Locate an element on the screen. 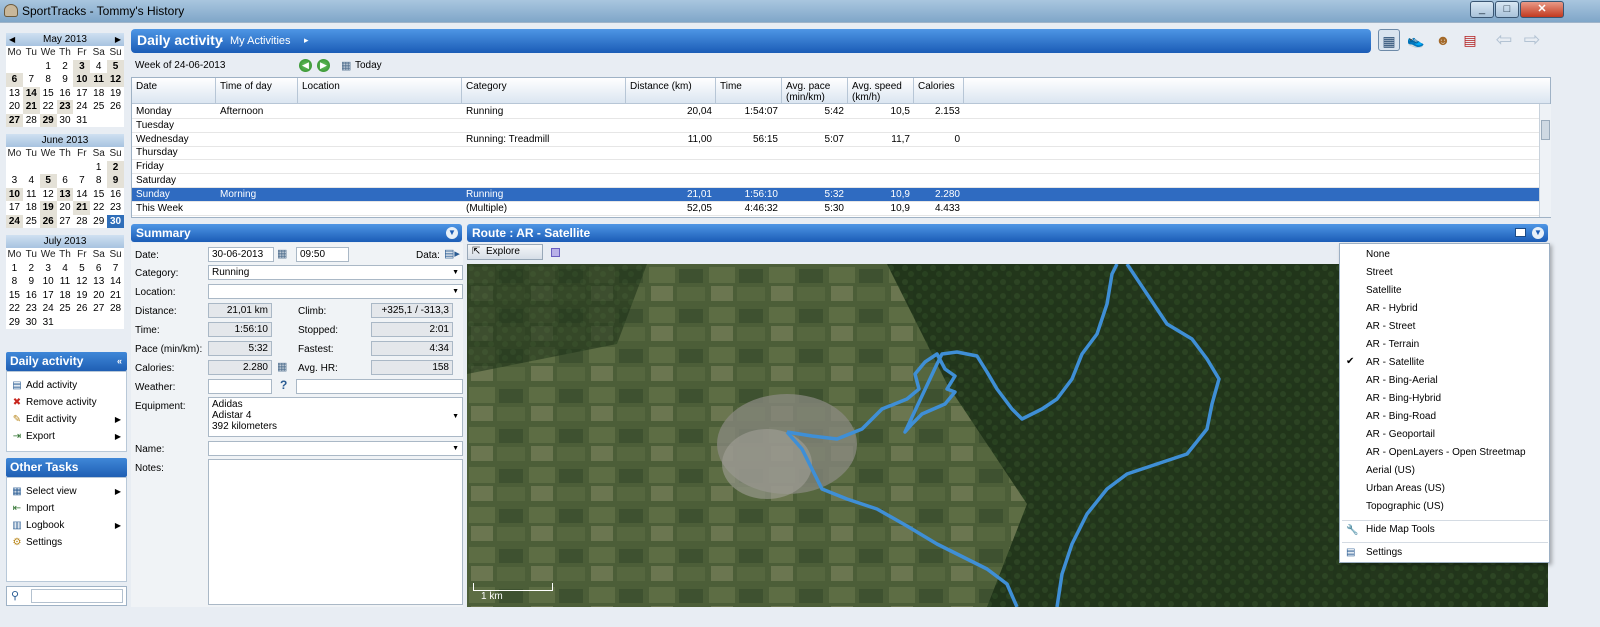 This screenshot has height=627, width=1600. select-tool-icon is located at coordinates (555, 252).